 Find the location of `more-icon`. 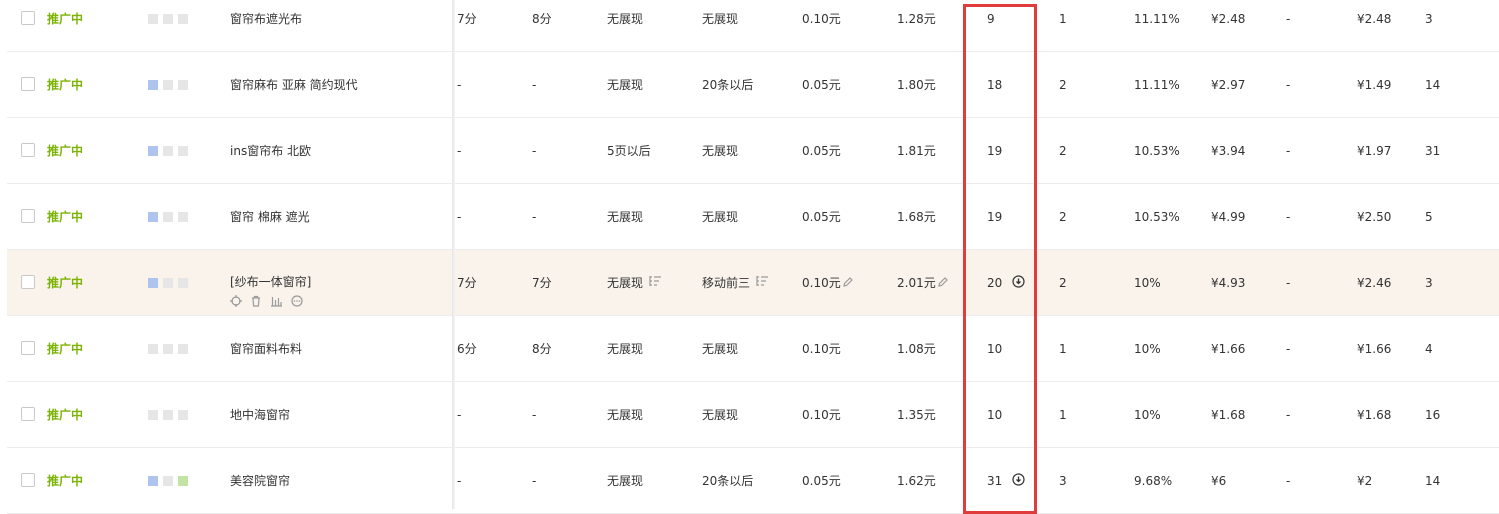

more-icon is located at coordinates (297, 300).